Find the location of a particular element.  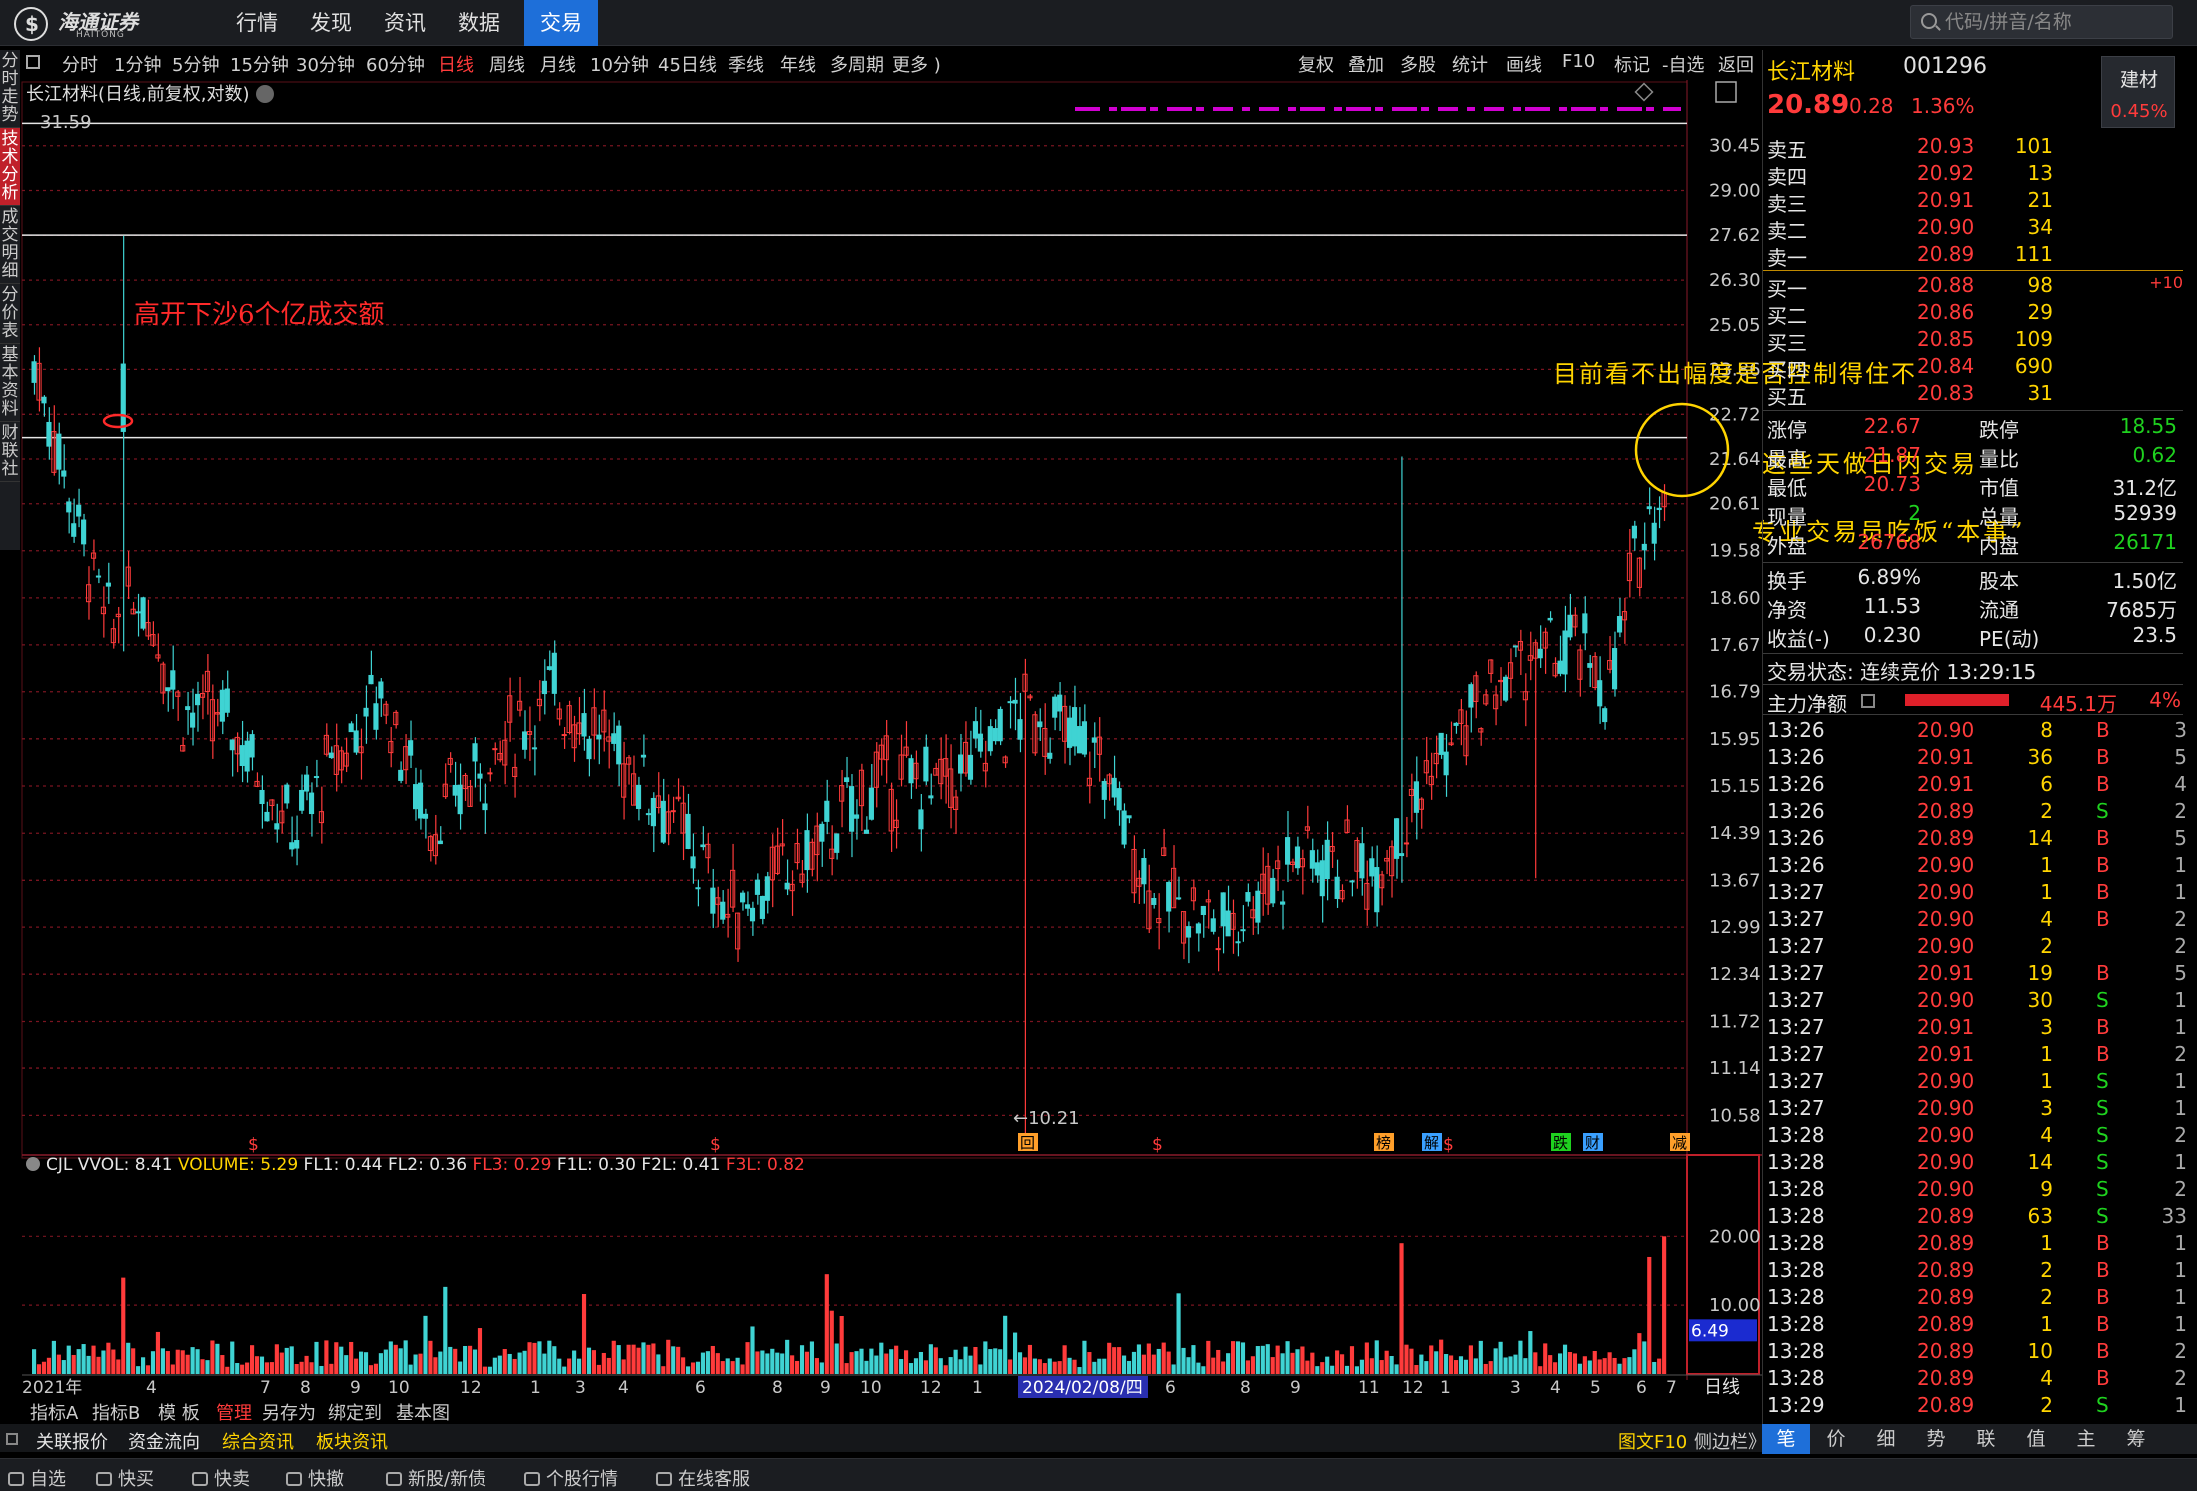

quote-tab-3: 势 is located at coordinates (1936, 1439).